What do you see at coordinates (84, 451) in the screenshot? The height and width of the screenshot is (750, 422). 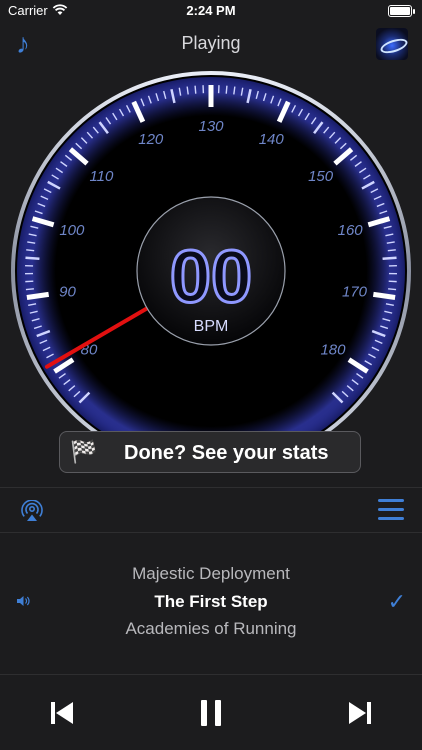 I see `checkered-flags-icon: 🏁` at bounding box center [84, 451].